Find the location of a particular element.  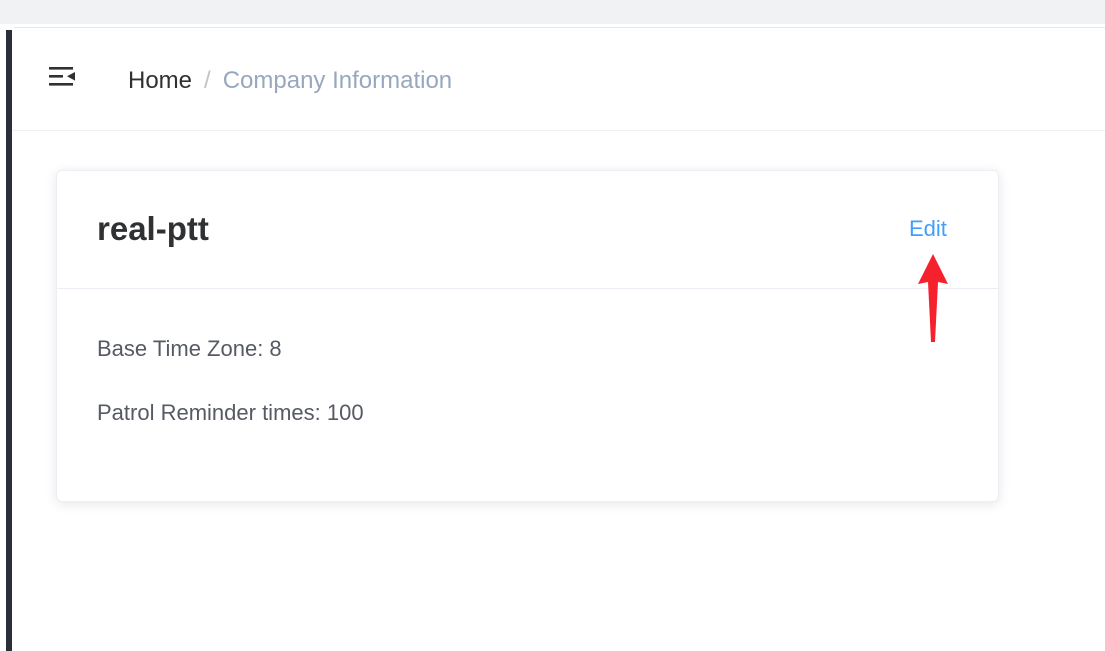

top-strip is located at coordinates (552, 12).